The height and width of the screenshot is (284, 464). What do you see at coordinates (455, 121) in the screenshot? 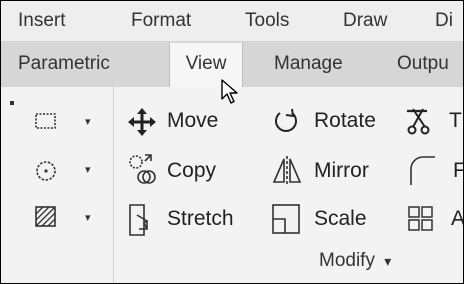
I see `trim-label: T` at bounding box center [455, 121].